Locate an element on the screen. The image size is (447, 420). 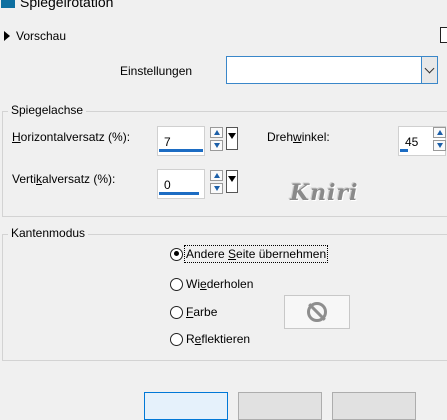
preview-label: Vorschau is located at coordinates (41, 36).